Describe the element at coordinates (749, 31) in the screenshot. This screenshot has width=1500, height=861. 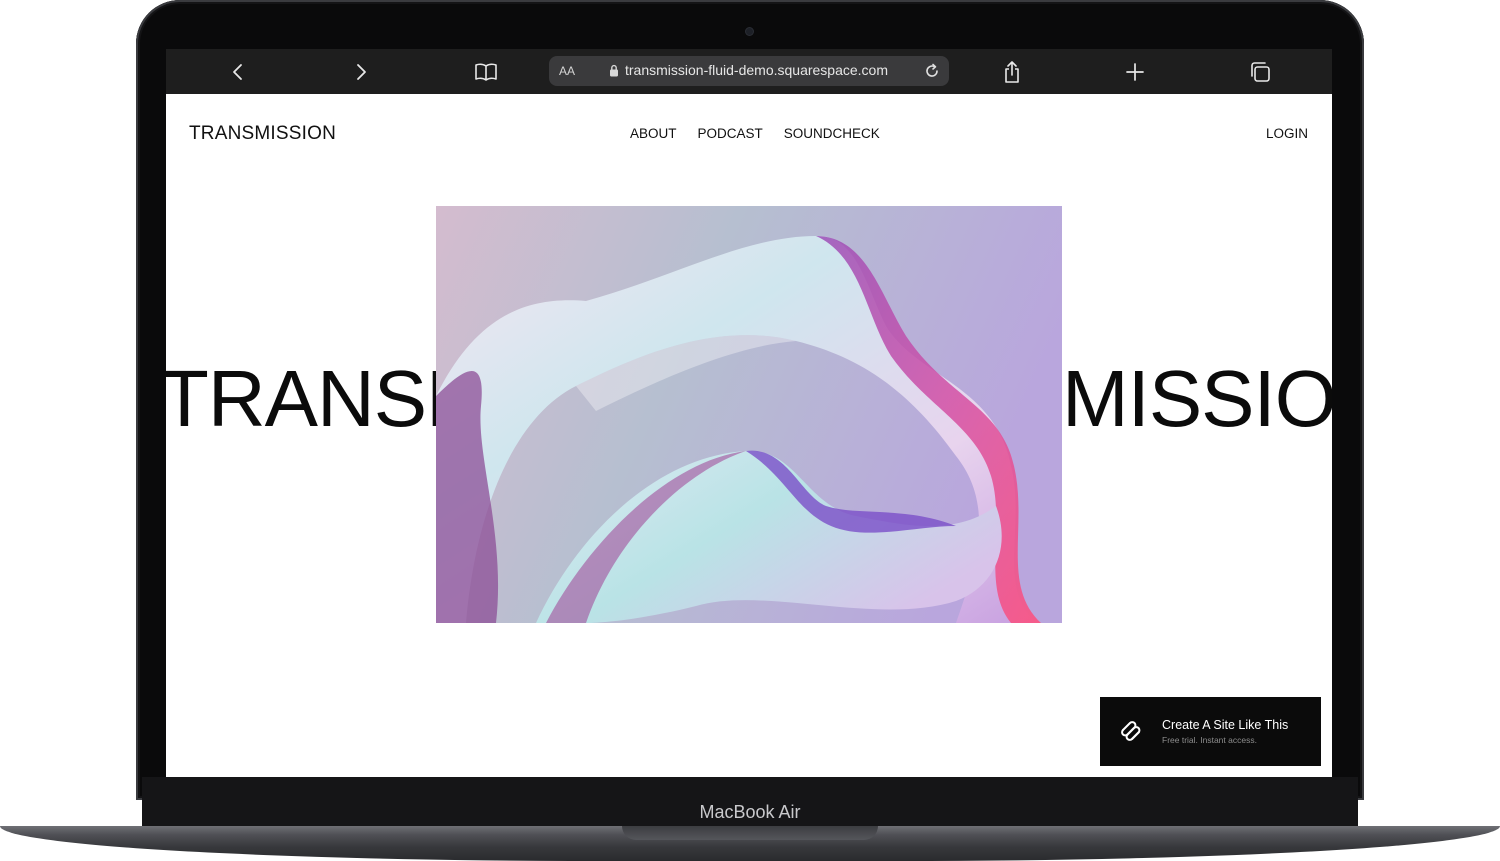
I see `camera` at that location.